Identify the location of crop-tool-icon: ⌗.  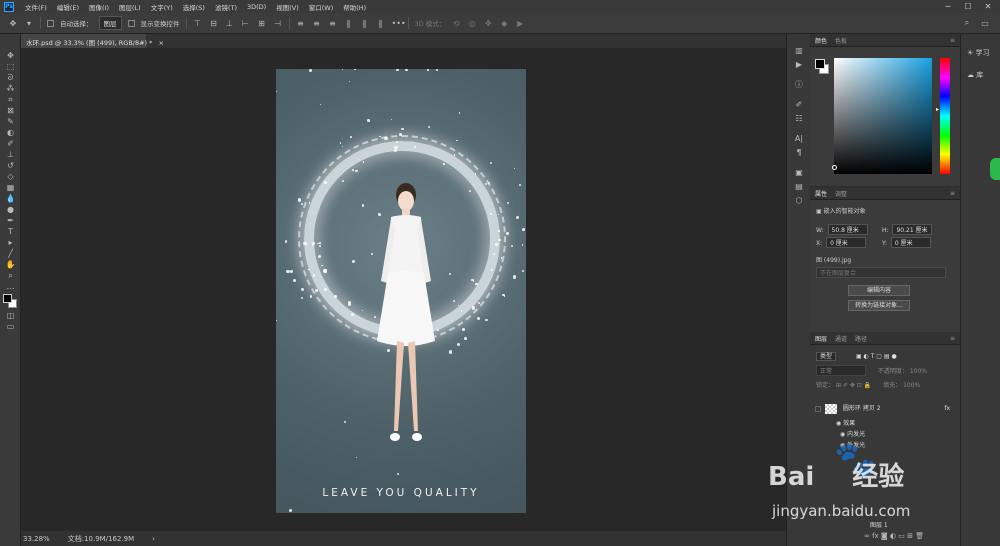
(10, 99).